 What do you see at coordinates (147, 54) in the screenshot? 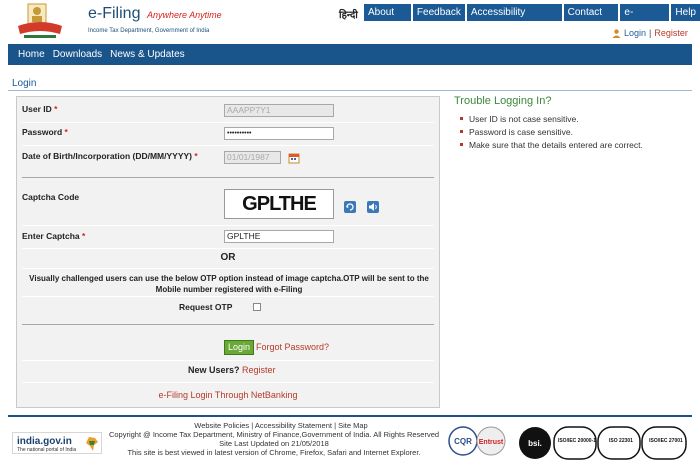
I see `main-nav-news-updates: News & Updates` at bounding box center [147, 54].